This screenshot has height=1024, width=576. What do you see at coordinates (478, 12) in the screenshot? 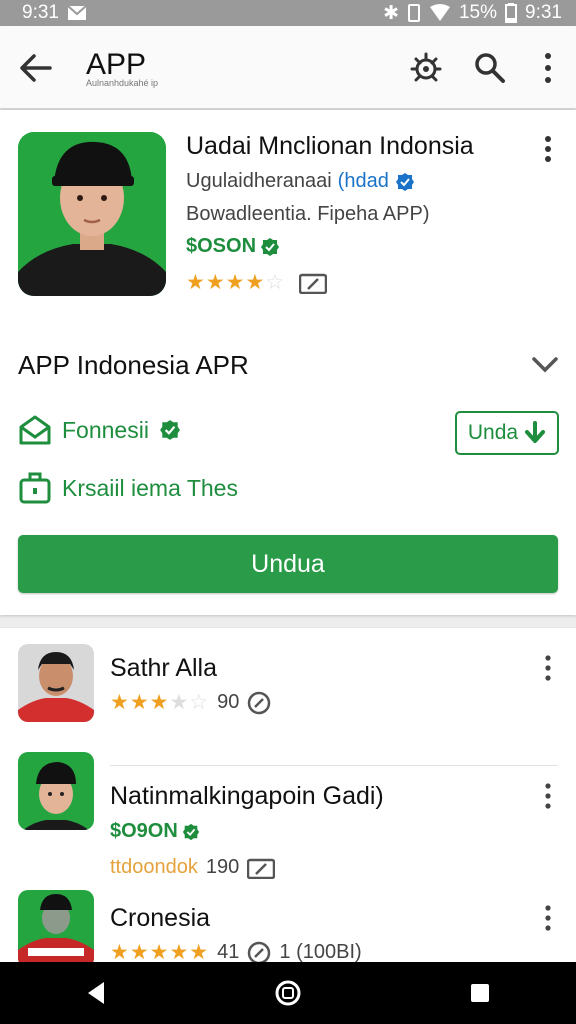
I see `battery-percent: 15%` at bounding box center [478, 12].